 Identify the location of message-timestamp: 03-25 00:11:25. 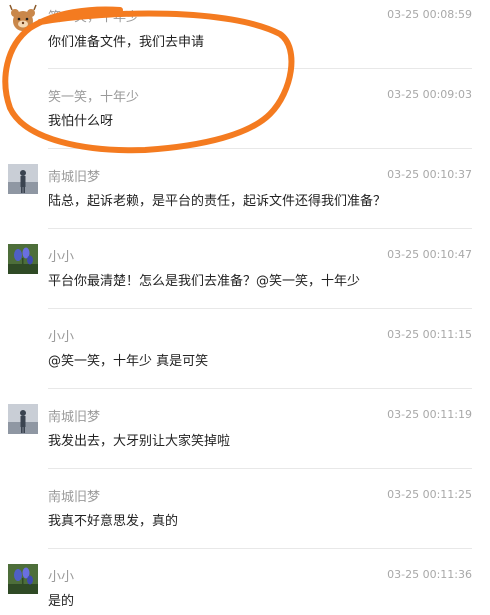
(429, 494).